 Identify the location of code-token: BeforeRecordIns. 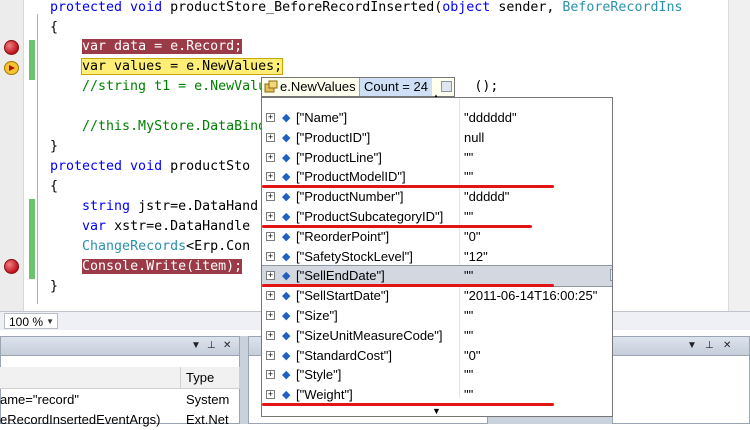
(622, 7).